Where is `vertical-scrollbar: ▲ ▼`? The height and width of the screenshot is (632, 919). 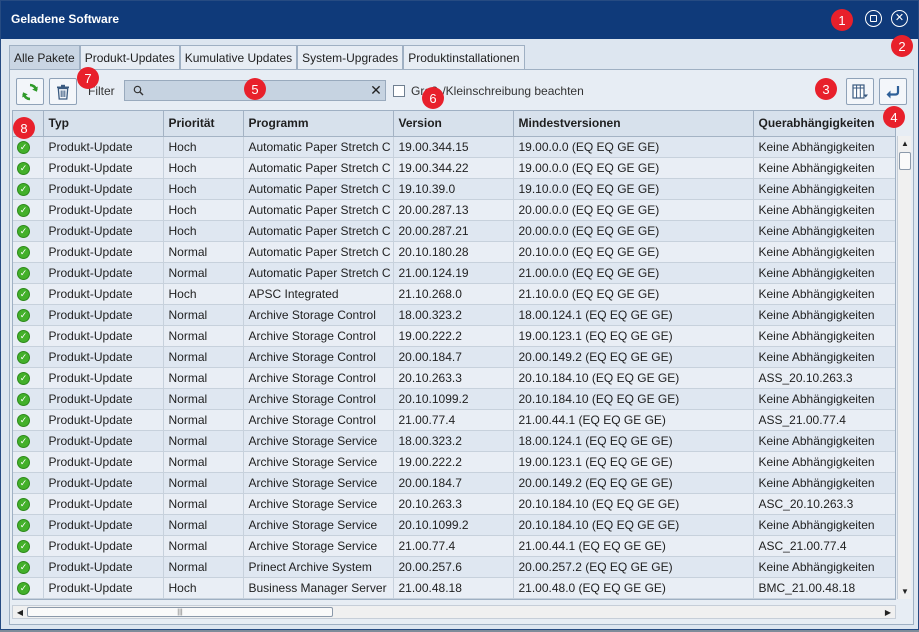 vertical-scrollbar: ▲ ▼ is located at coordinates (904, 367).